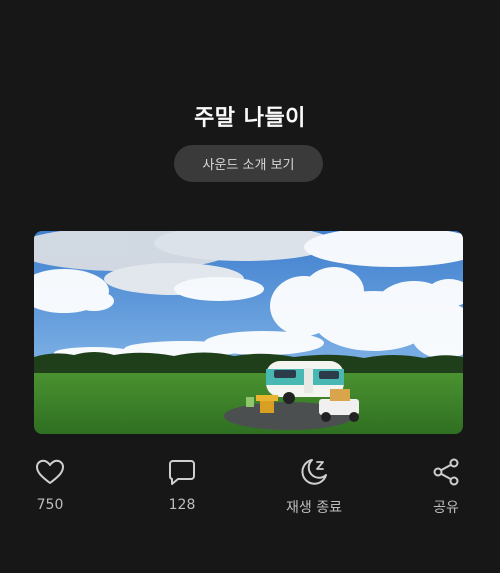 Image resolution: width=500 pixels, height=573 pixels. Describe the element at coordinates (248, 163) in the screenshot. I see `sound-intro-button: 사운드 소개 보기` at that location.